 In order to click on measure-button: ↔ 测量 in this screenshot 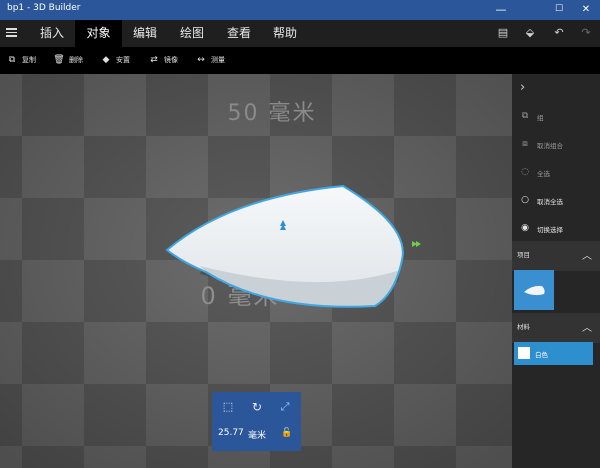, I will do `click(210, 60)`.